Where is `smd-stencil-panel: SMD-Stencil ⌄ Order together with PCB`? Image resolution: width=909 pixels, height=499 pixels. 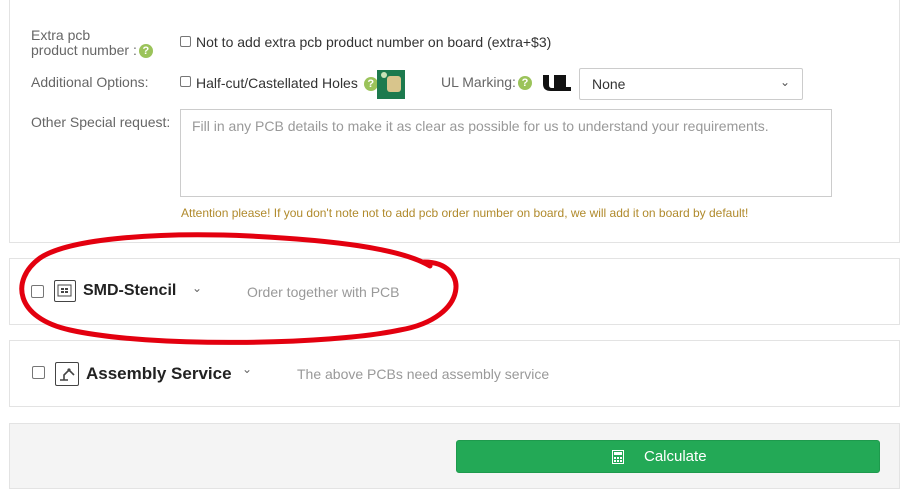
smd-stencil-panel: SMD-Stencil ⌄ Order together with PCB is located at coordinates (454, 291).